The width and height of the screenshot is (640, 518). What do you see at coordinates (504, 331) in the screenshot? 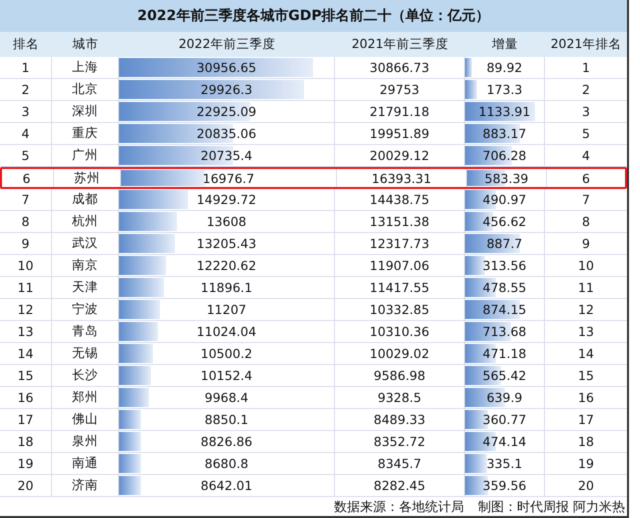
I see `table-cell: 713.68` at bounding box center [504, 331].